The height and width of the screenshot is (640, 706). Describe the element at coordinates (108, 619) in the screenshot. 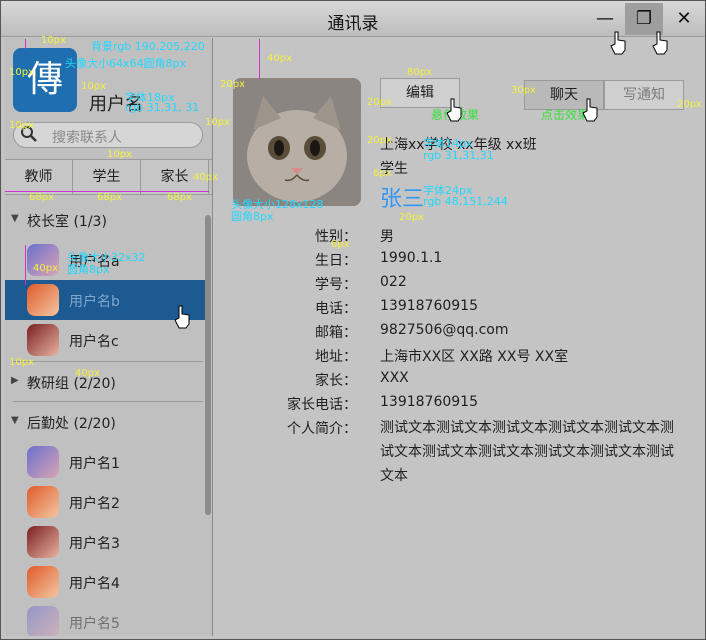

I see `list-item: 用户名5` at that location.